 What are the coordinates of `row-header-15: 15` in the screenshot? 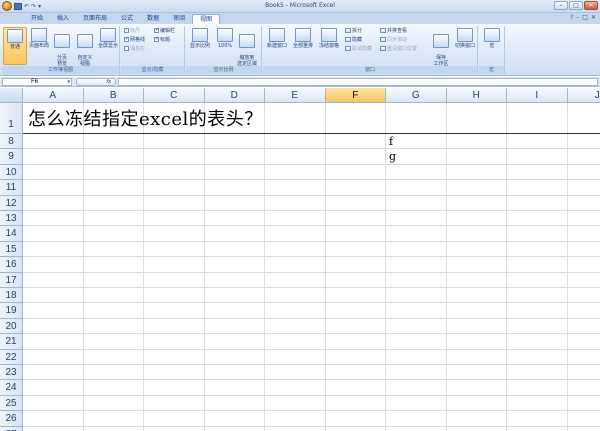 It's located at (11, 249).